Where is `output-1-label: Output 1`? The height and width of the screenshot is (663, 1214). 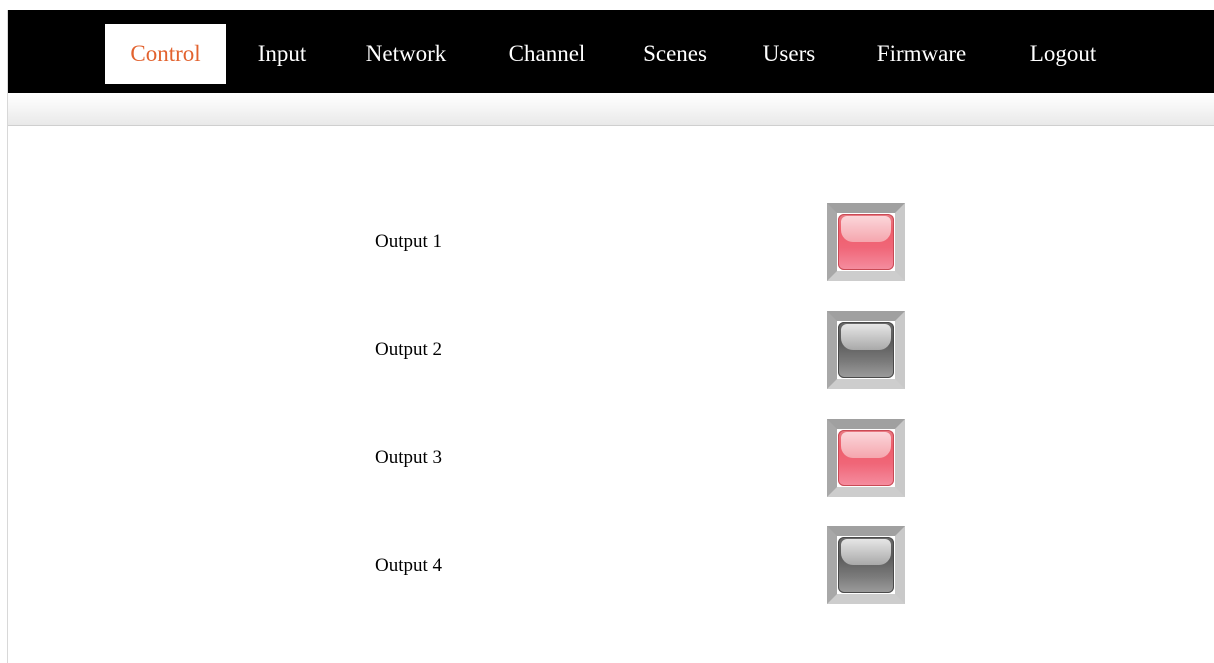 output-1-label: Output 1 is located at coordinates (409, 241).